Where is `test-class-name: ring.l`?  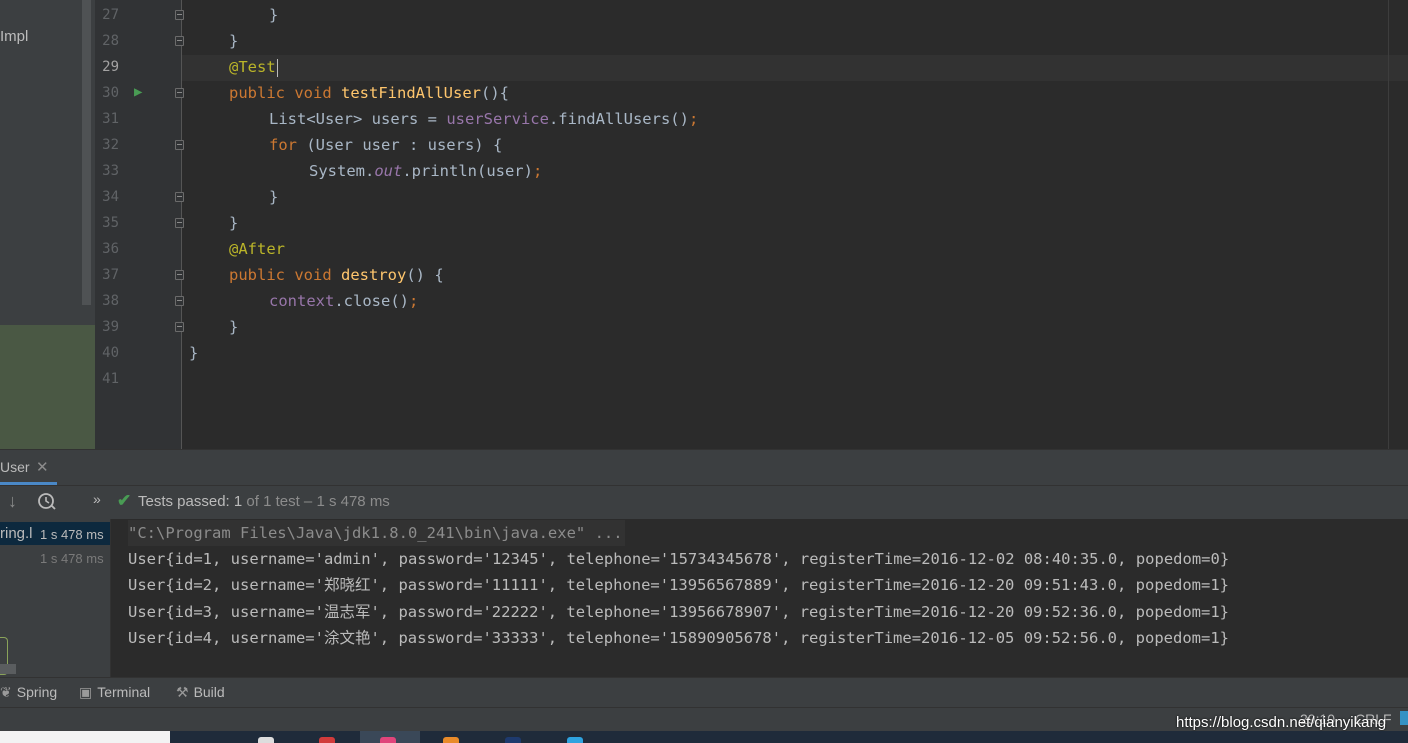
test-class-name: ring.l is located at coordinates (16, 533).